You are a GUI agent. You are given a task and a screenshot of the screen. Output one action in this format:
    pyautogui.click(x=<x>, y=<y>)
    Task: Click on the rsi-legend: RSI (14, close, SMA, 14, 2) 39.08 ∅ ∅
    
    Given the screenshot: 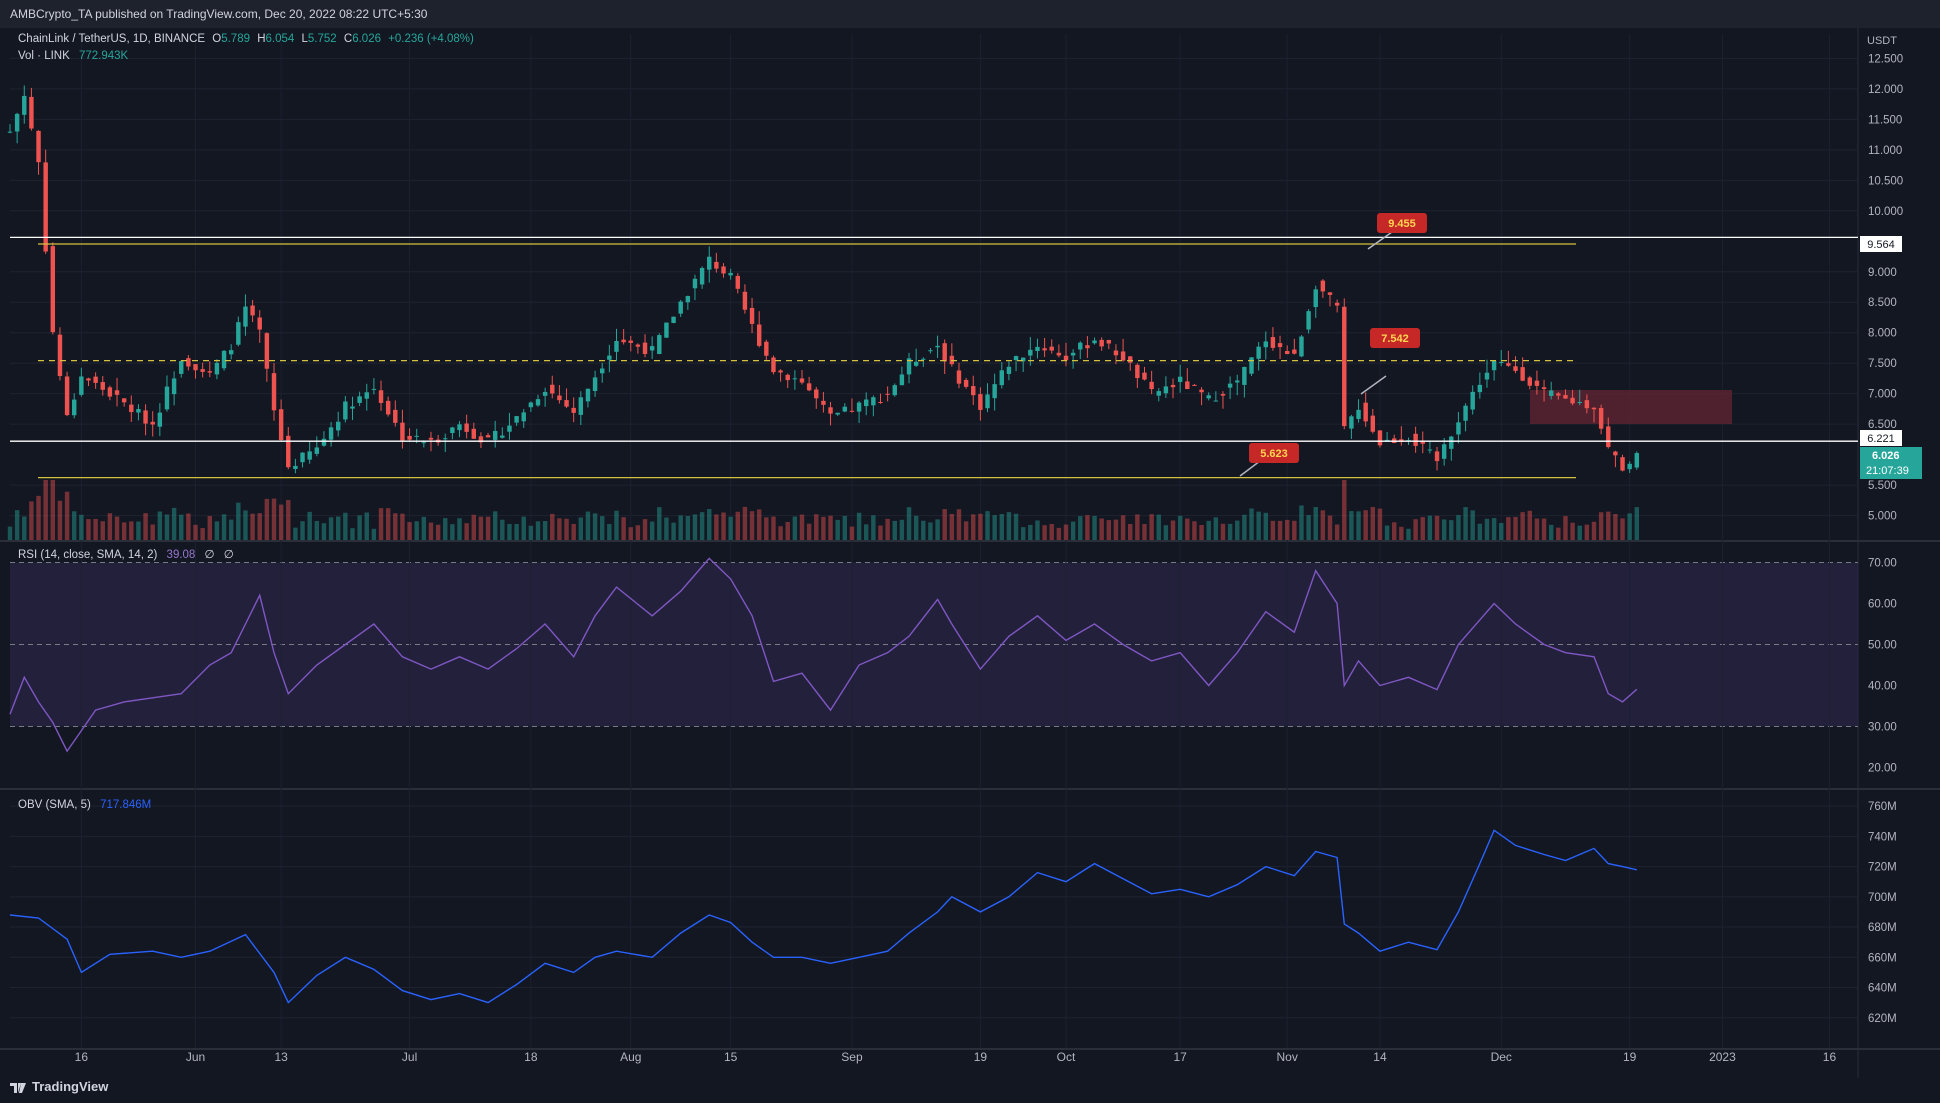 What is the action you would take?
    pyautogui.click(x=126, y=555)
    